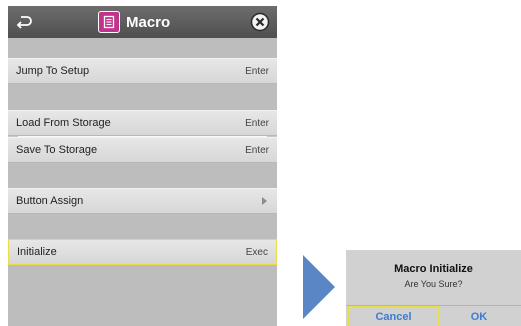 Image resolution: width=521 pixels, height=326 pixels. Describe the element at coordinates (50, 201) in the screenshot. I see `menu-item-label: Button Assign` at that location.